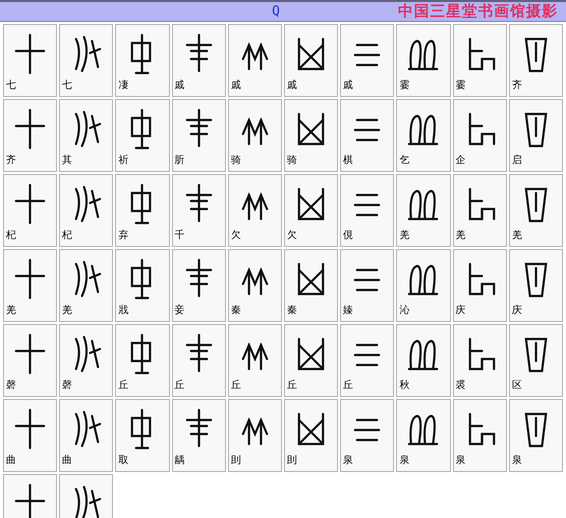 Image resolution: width=566 pixels, height=518 pixels. I want to click on character-label: 棋, so click(348, 161).